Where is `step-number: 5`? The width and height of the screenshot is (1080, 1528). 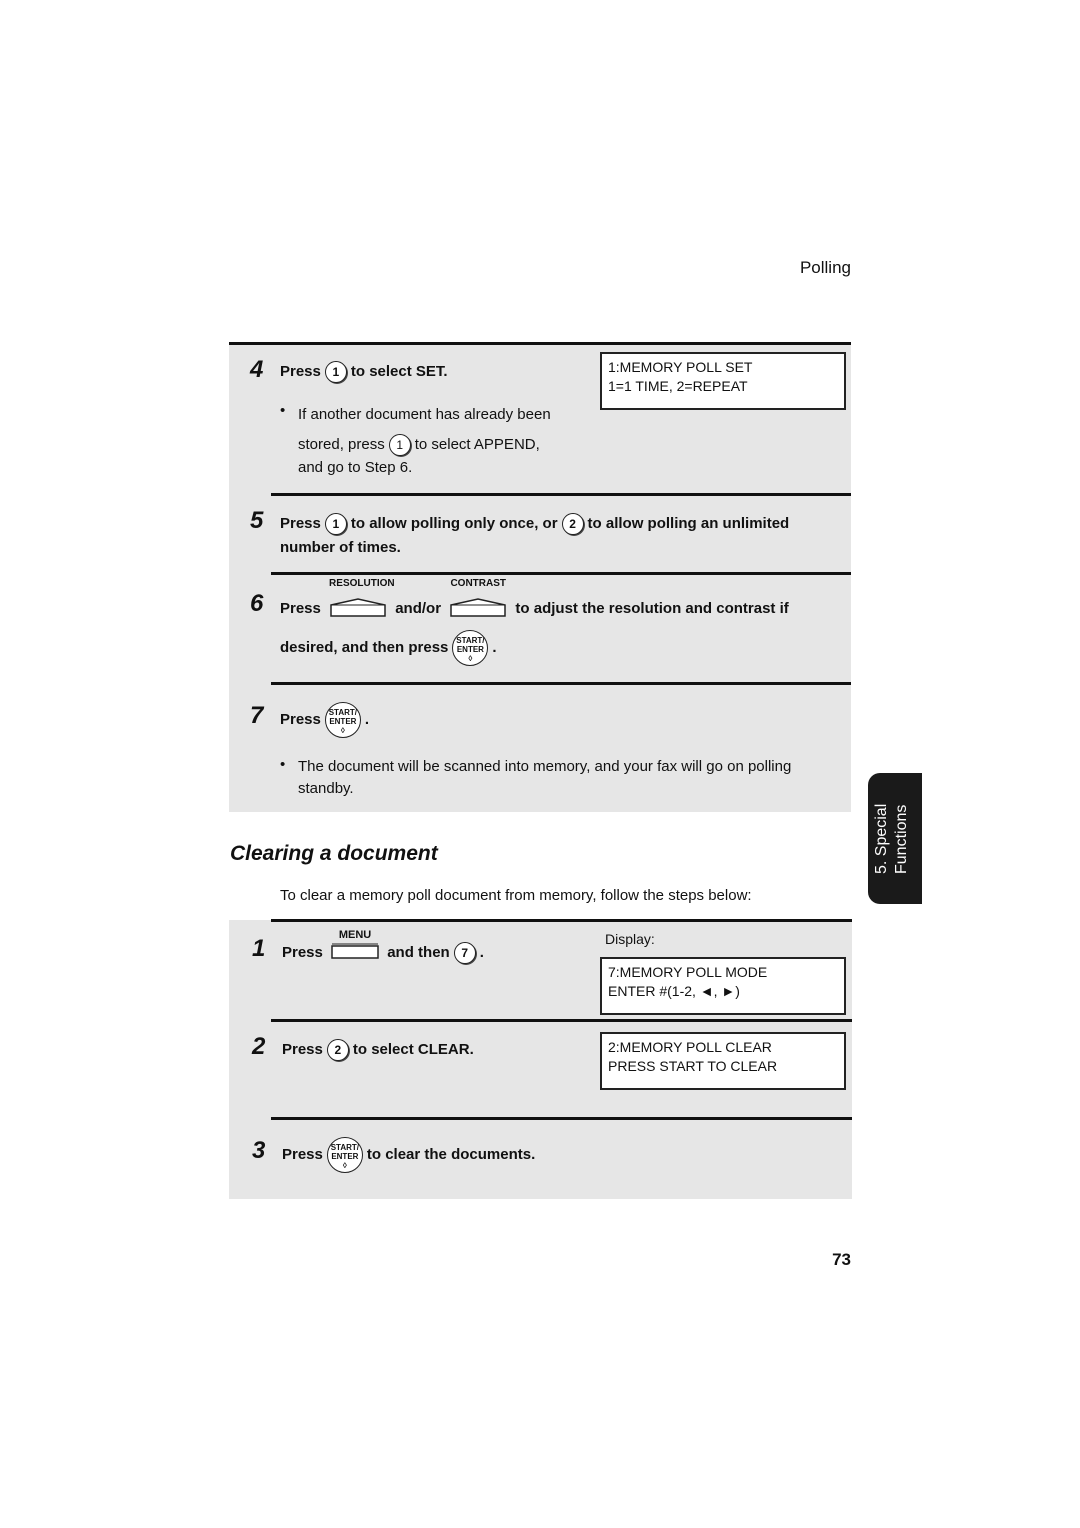
step-number: 5 is located at coordinates (257, 520).